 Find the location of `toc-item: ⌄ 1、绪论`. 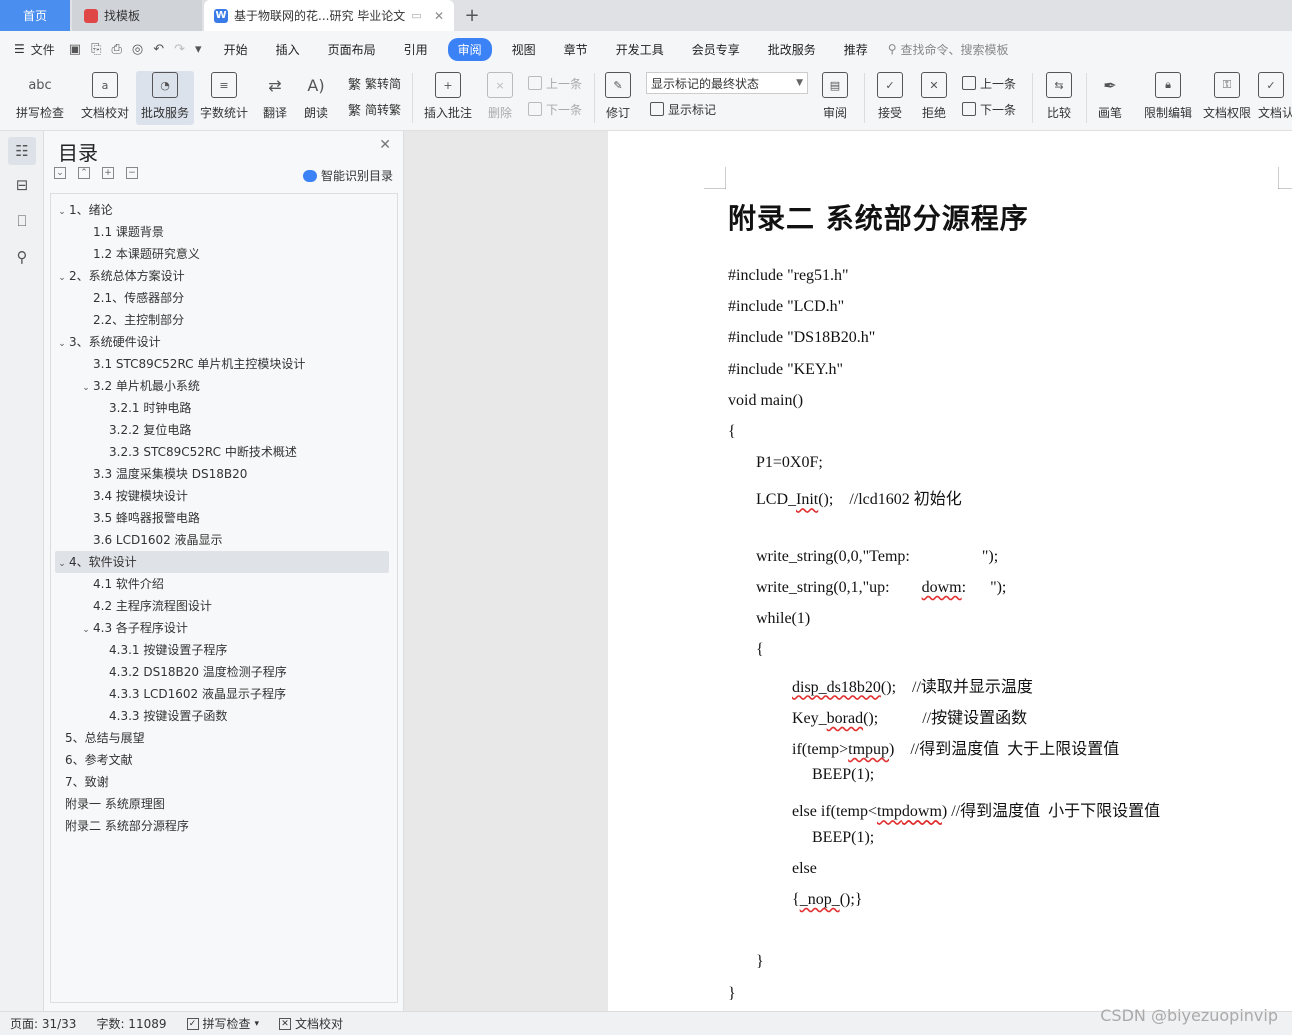

toc-item: ⌄ 1、绪论 is located at coordinates (222, 210).